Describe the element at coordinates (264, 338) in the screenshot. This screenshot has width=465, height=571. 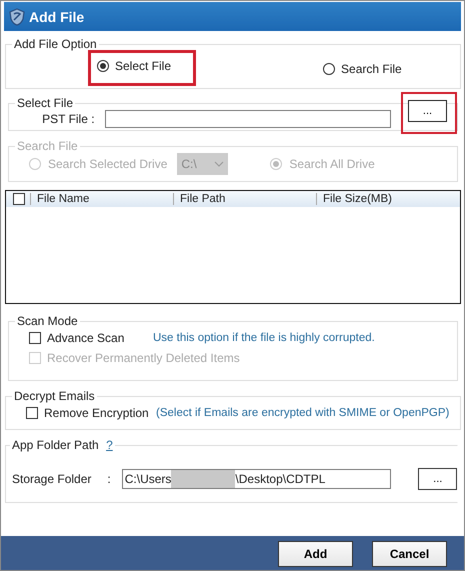
I see `hint-text: Use this option if the file is highly corrupted.` at that location.